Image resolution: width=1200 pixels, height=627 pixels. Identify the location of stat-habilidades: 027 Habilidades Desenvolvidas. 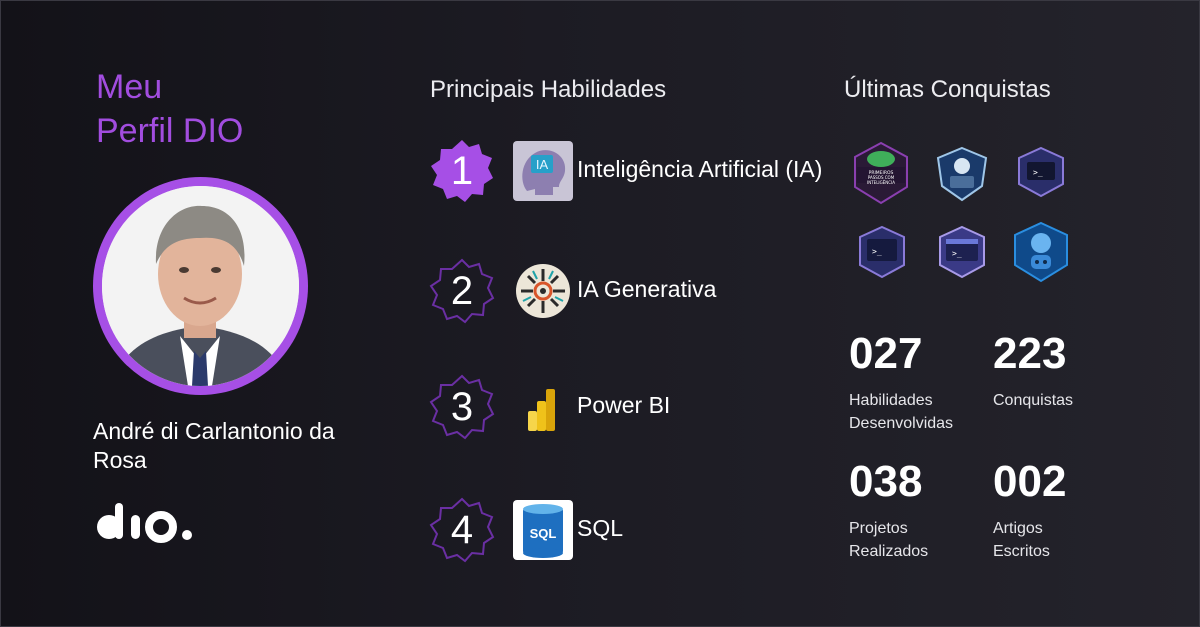
(919, 382).